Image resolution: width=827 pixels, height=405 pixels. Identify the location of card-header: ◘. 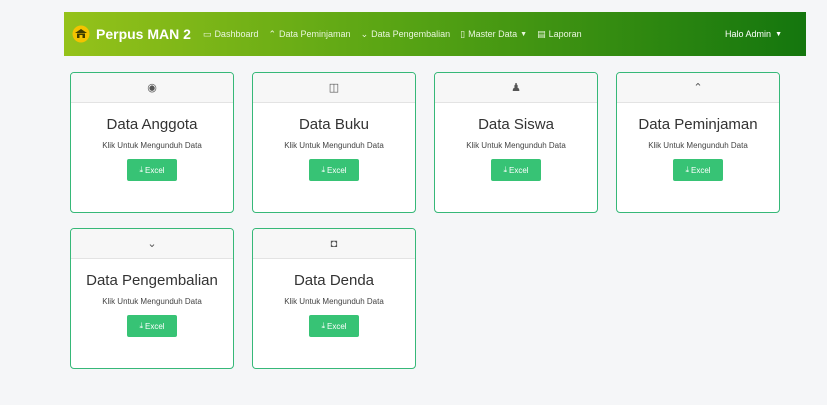
(334, 244).